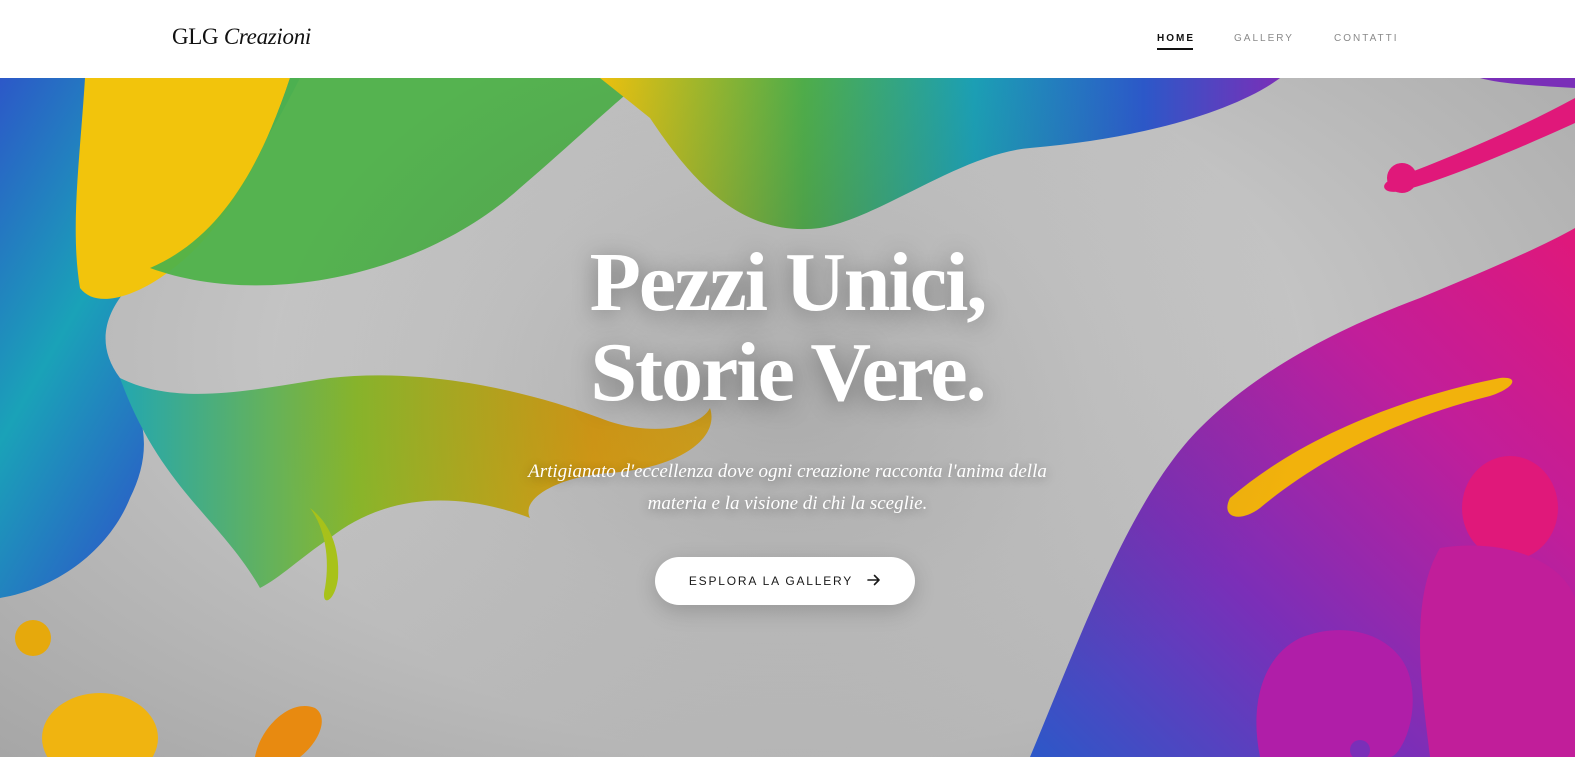 This screenshot has height=757, width=1575. Describe the element at coordinates (787, 43) in the screenshot. I see `main-nav: HOME GALLERY CONTATTI` at that location.